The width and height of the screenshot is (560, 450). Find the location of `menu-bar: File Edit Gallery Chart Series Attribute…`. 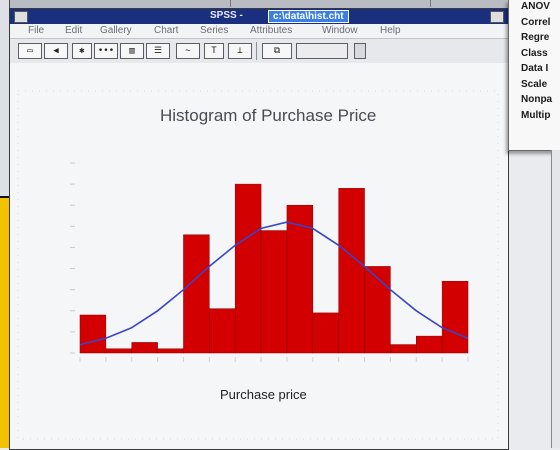

menu-bar: File Edit Gallery Chart Series Attribute… is located at coordinates (259, 31).